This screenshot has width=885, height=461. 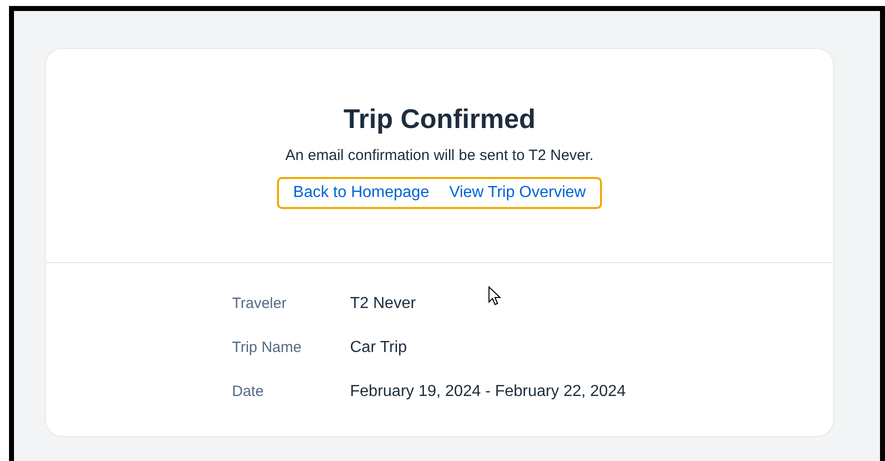 I want to click on confirmation-message: An email confirmation will be sent to T2 Never., so click(x=439, y=156).